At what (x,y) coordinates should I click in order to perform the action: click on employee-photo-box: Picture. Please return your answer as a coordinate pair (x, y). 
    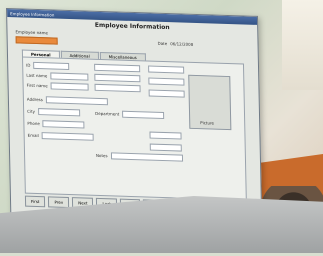
    Looking at the image, I should click on (210, 102).